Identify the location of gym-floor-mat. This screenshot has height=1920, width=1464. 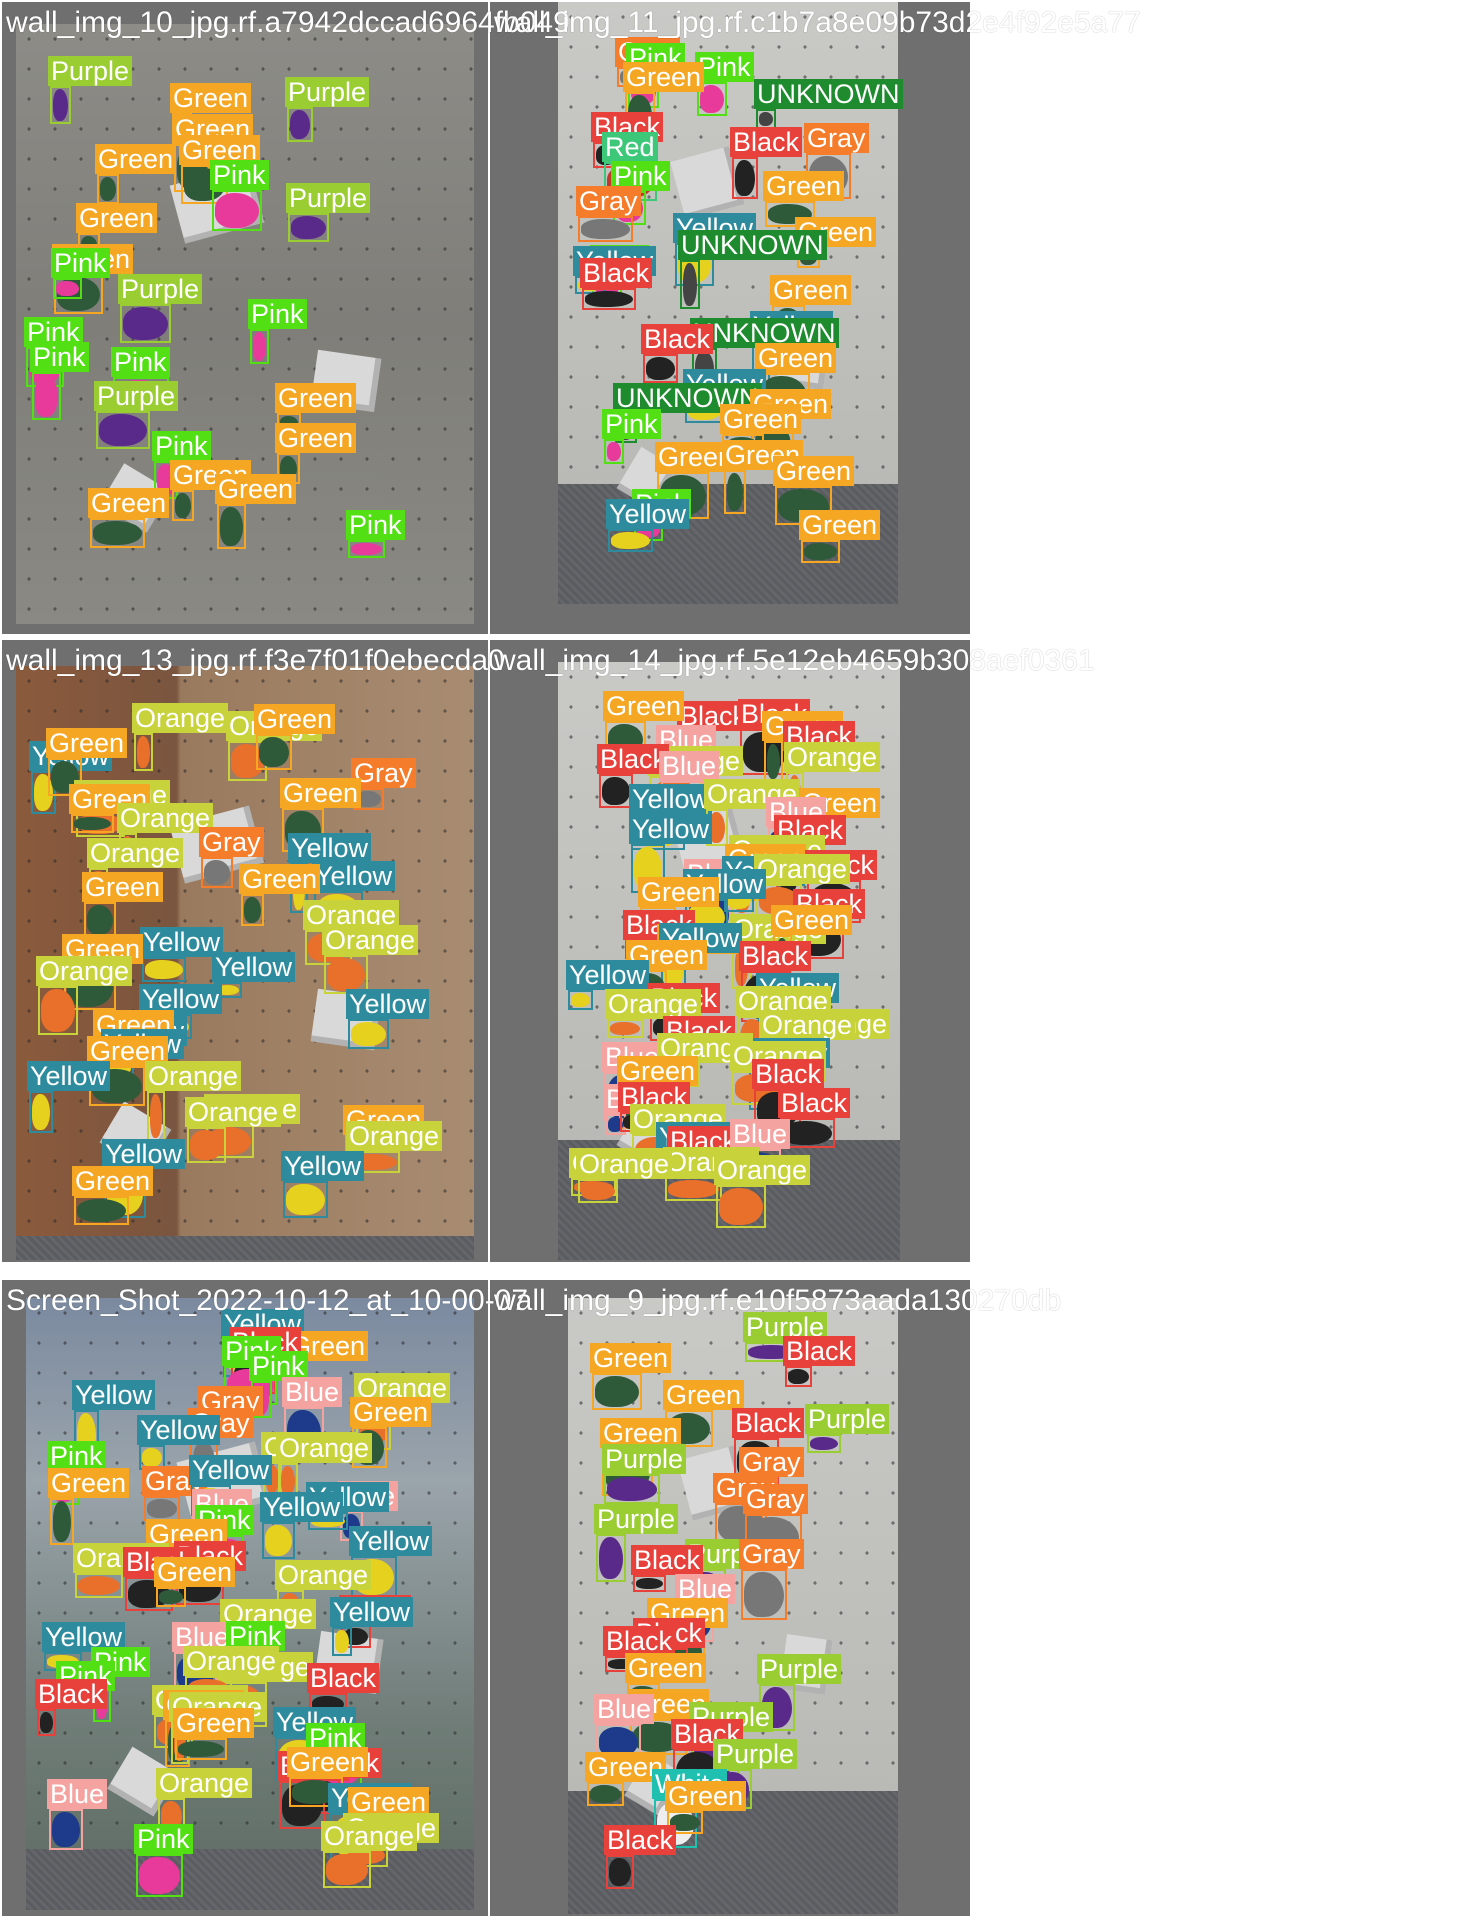
(245, 1248).